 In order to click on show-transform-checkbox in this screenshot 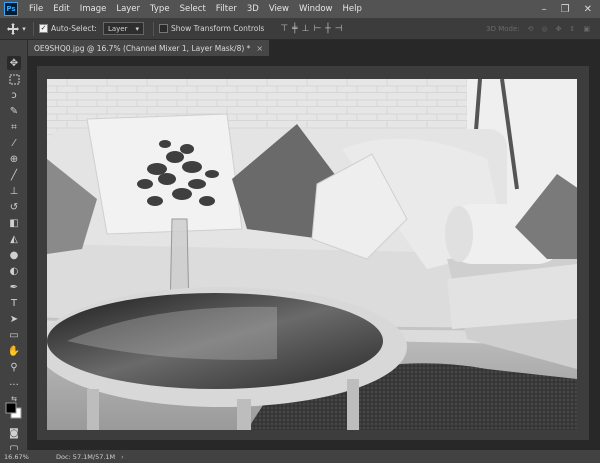, I will do `click(163, 28)`.